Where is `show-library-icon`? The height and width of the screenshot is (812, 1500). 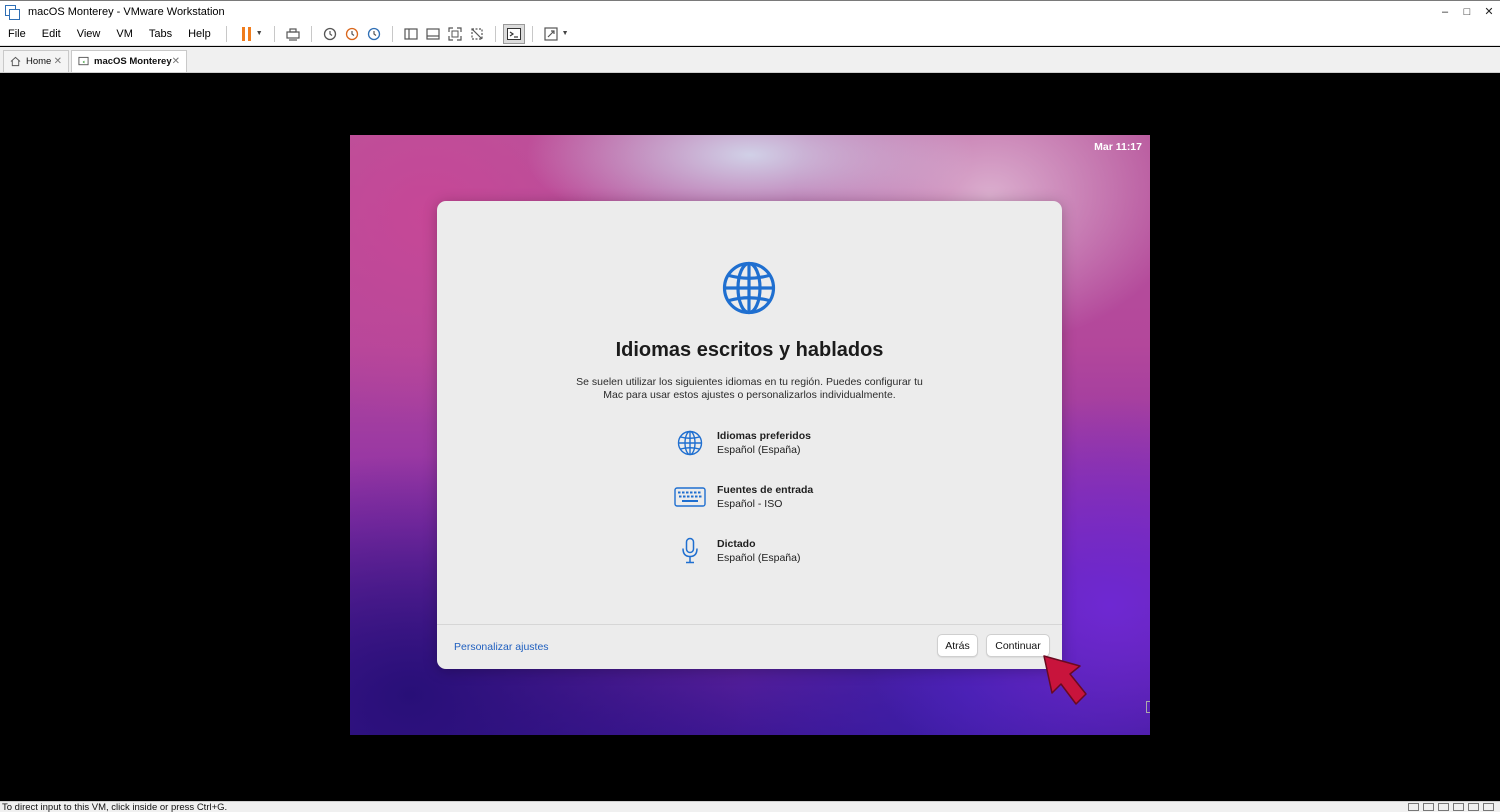
show-library-icon is located at coordinates (411, 33).